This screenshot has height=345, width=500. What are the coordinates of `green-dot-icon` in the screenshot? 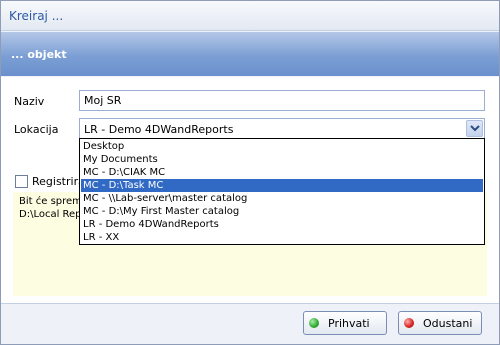 It's located at (314, 323).